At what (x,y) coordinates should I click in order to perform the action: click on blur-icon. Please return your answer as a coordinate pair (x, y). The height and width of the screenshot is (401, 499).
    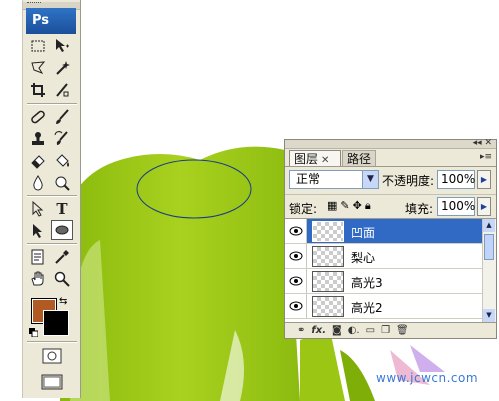
    Looking at the image, I should click on (38, 183).